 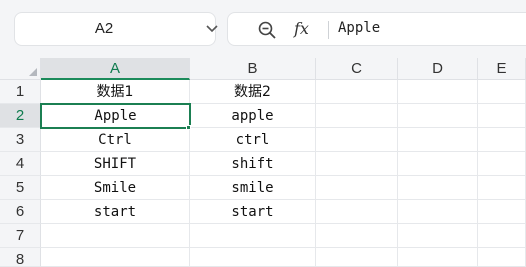 I want to click on cell-d6, so click(x=438, y=212).